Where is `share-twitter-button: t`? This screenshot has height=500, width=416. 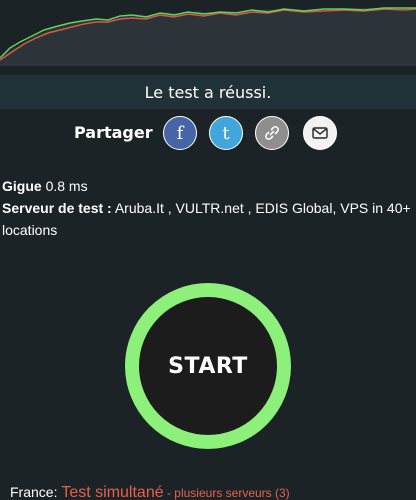
share-twitter-button: t is located at coordinates (226, 133).